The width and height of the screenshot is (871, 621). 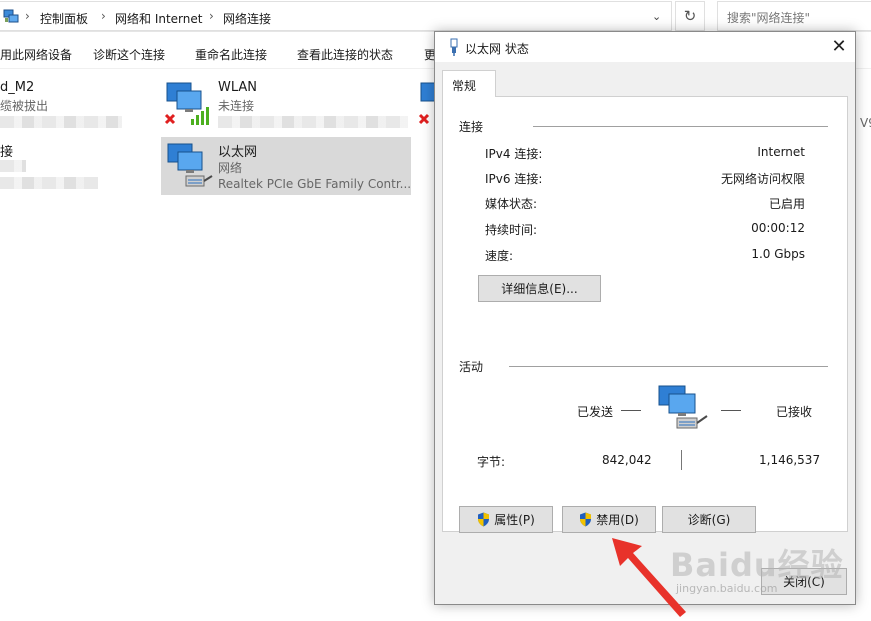 I want to click on chevron-down-icon: ⌄, so click(x=656, y=16).